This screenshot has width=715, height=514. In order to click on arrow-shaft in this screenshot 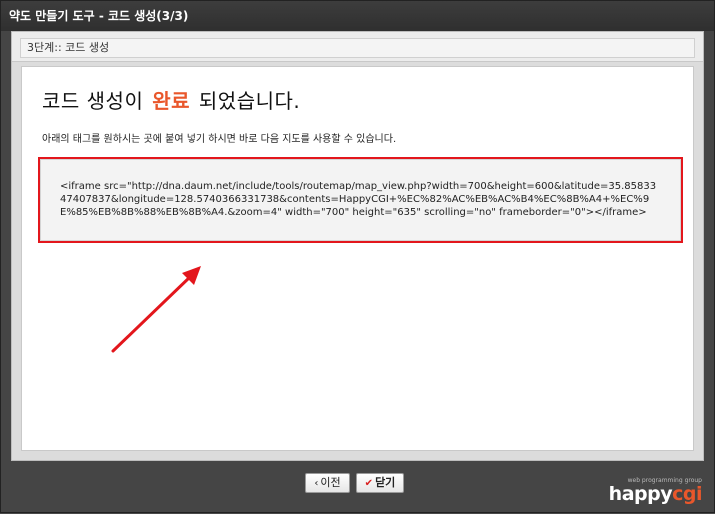, I will do `click(152, 313)`.